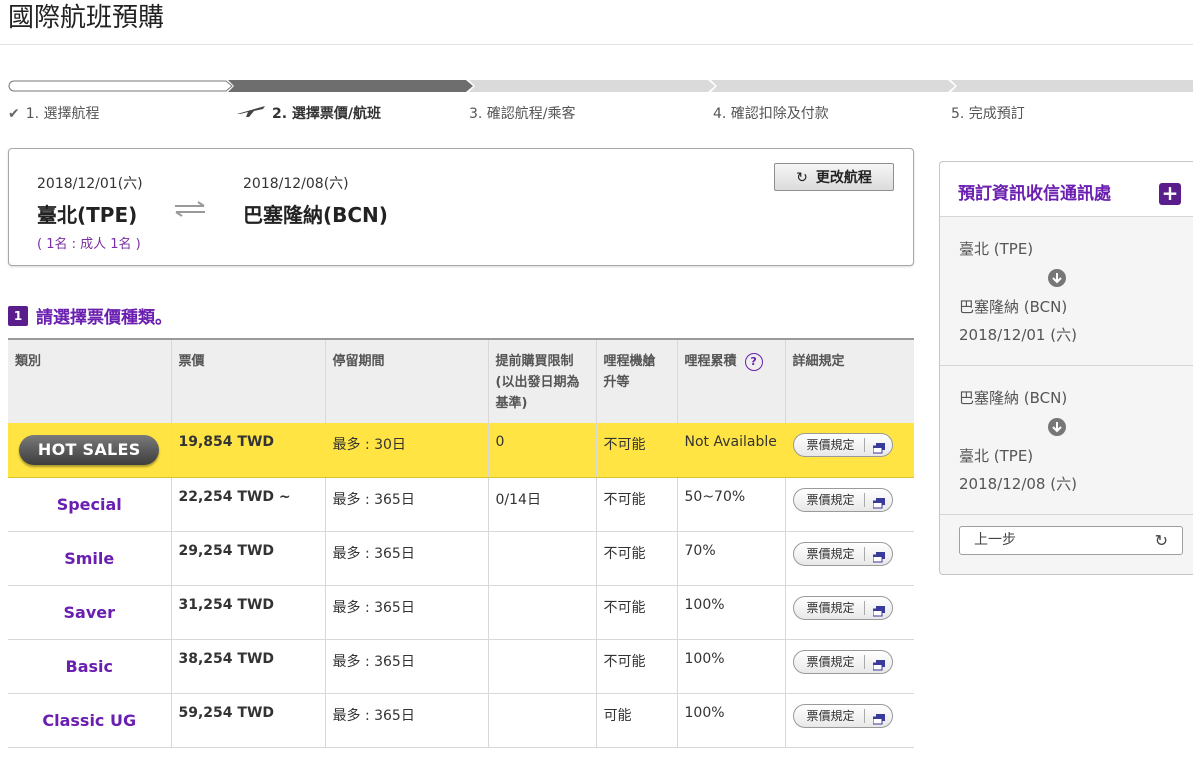 The width and height of the screenshot is (1193, 767). What do you see at coordinates (308, 113) in the screenshot?
I see `step-2: 2. 選擇票價/航班` at bounding box center [308, 113].